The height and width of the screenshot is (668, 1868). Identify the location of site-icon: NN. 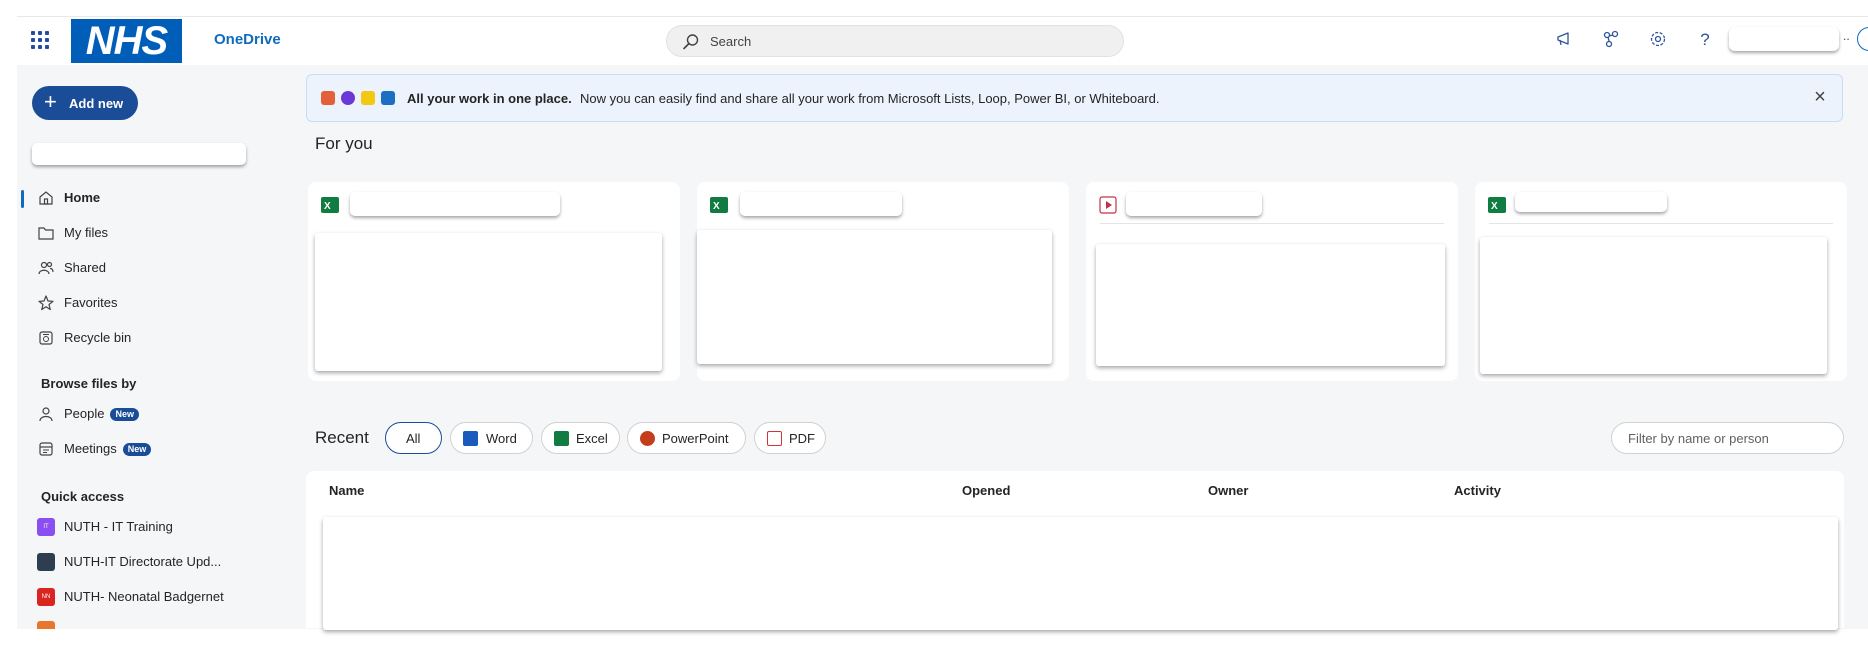
(46, 597).